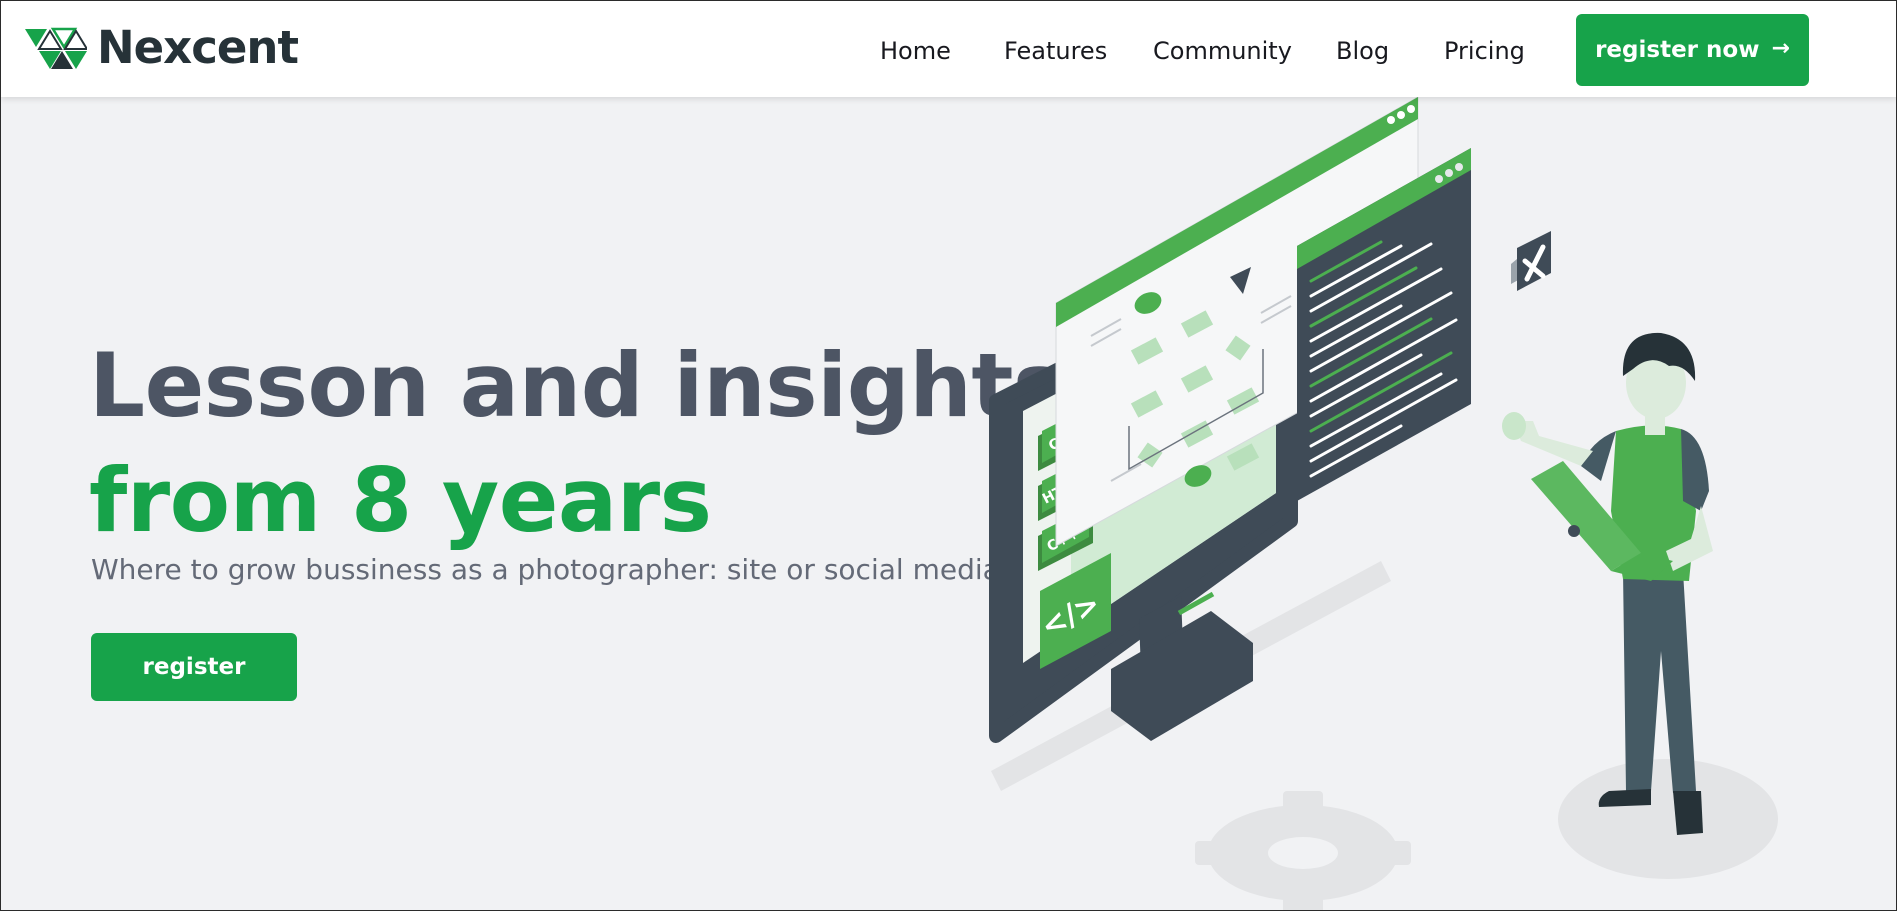  I want to click on person-with-laptop, so click(1607, 583).